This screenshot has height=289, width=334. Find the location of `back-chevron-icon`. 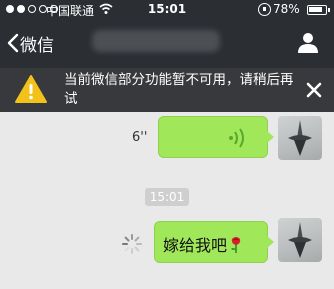

back-chevron-icon is located at coordinates (13, 43).